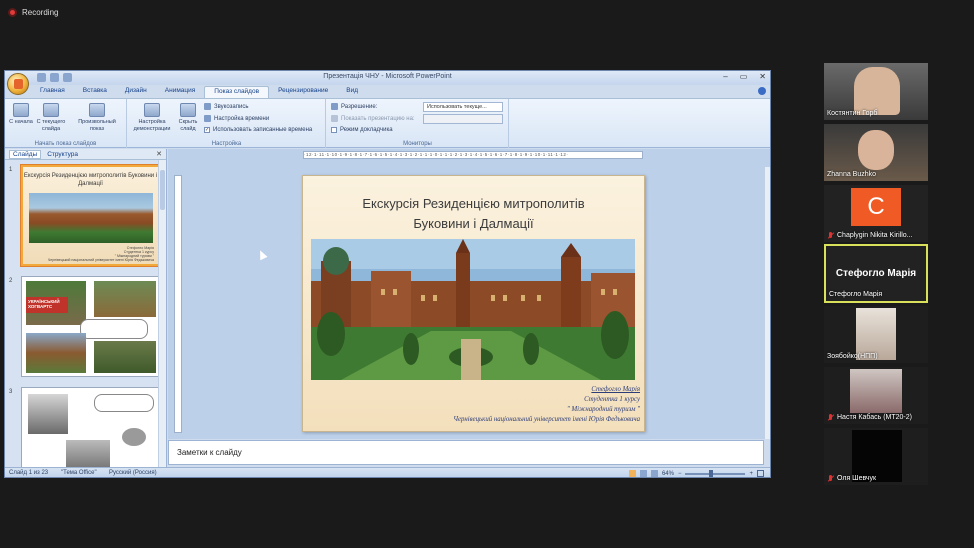 The width and height of the screenshot is (974, 548). Describe the element at coordinates (876, 91) in the screenshot. I see `participant-tile: Костянтин Горб` at that location.